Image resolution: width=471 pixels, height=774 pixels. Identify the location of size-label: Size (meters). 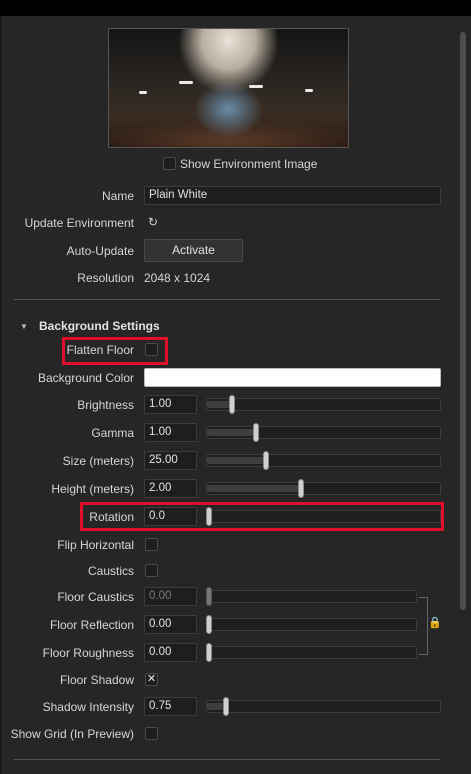
(98, 461).